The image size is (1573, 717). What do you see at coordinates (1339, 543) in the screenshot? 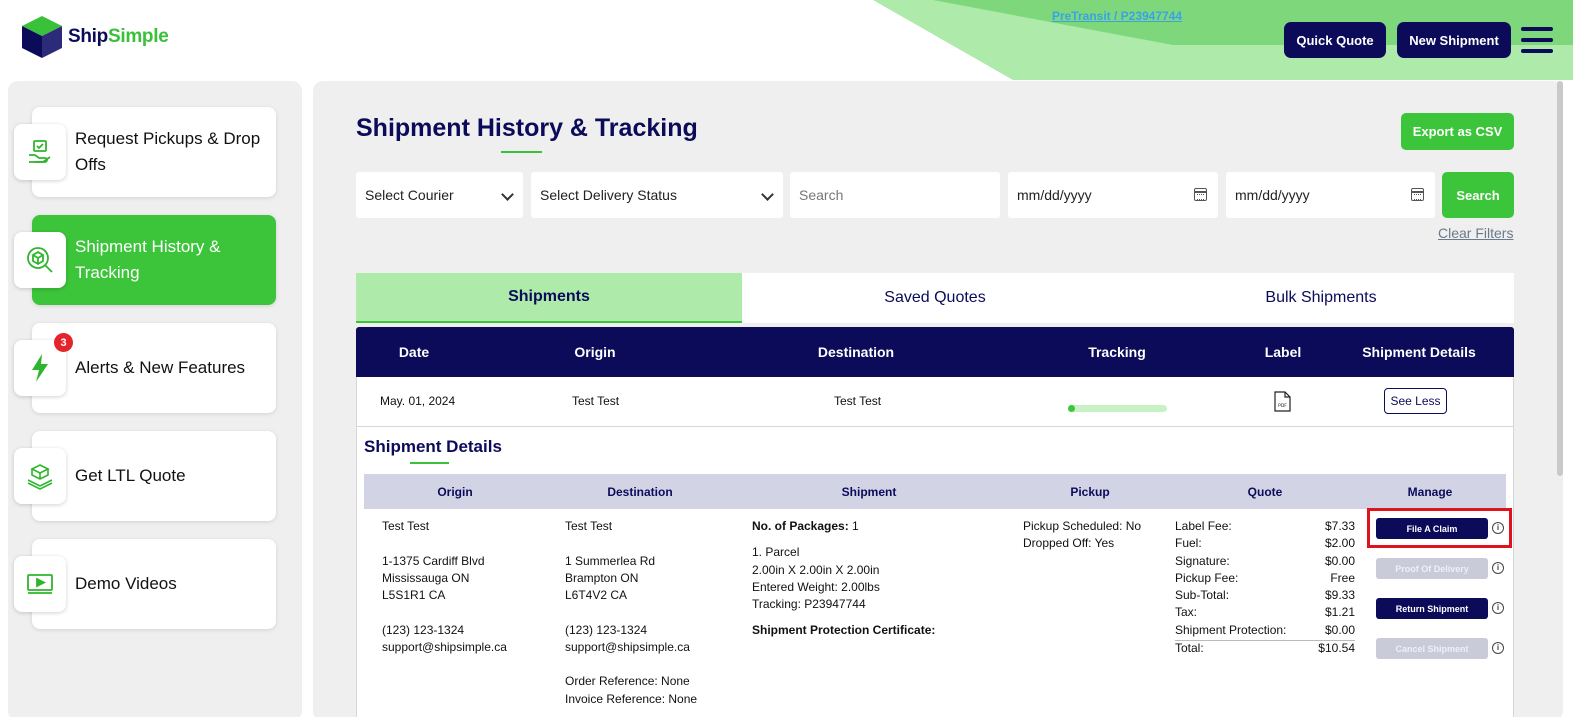
I see `quote-value: $2.00` at bounding box center [1339, 543].